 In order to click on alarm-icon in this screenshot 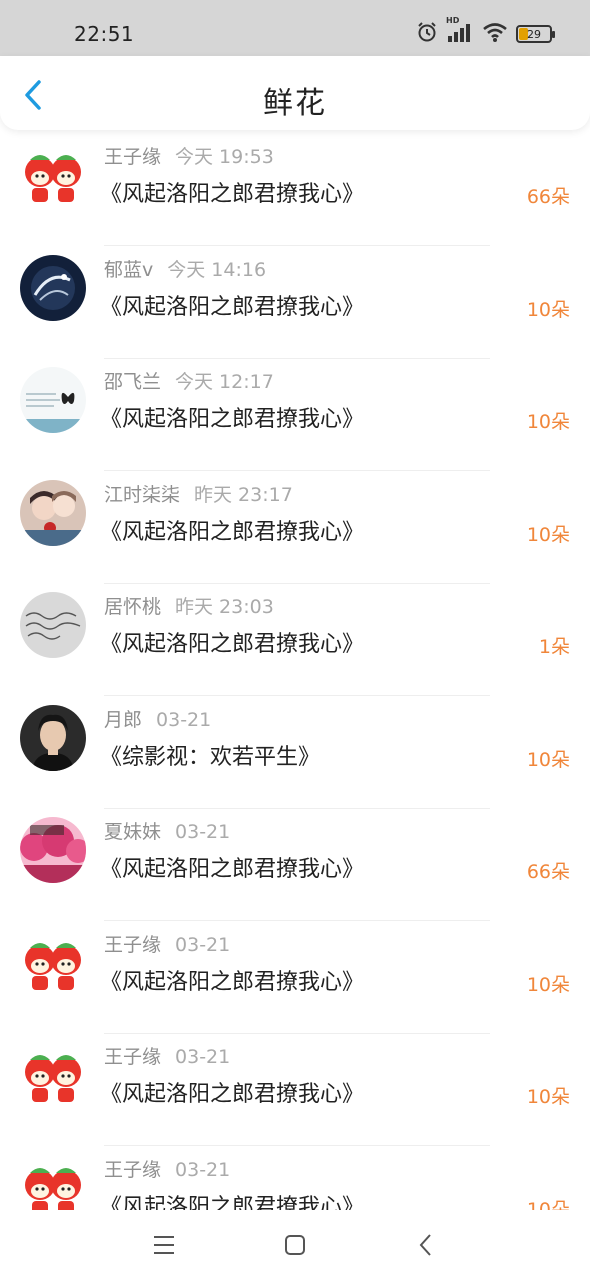, I will do `click(427, 34)`.